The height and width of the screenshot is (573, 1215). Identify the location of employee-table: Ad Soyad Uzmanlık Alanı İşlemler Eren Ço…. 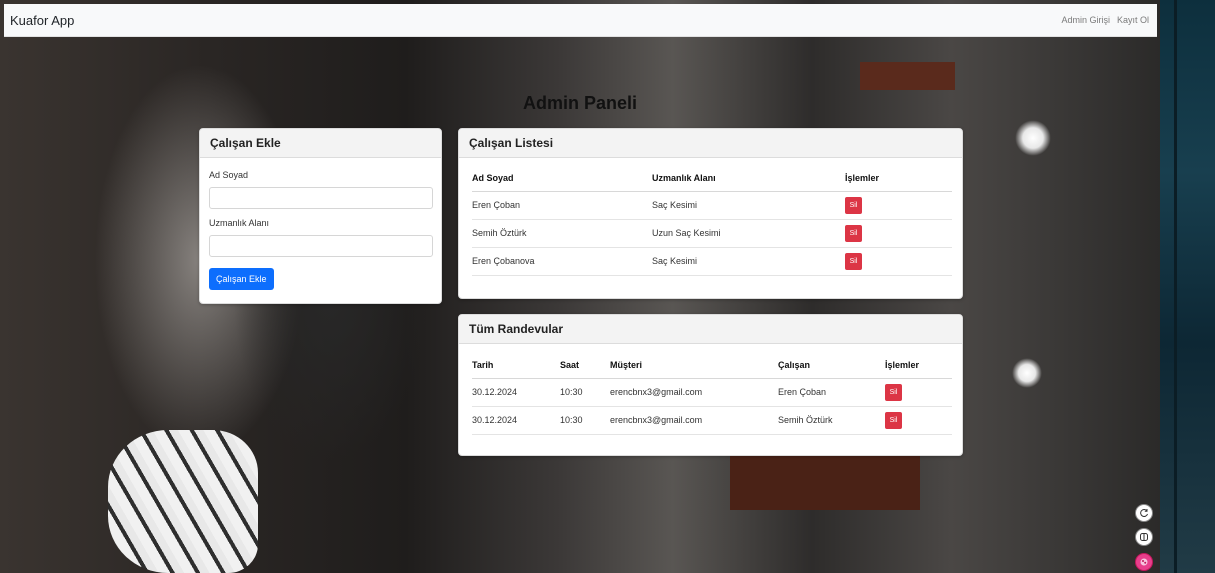
(712, 221).